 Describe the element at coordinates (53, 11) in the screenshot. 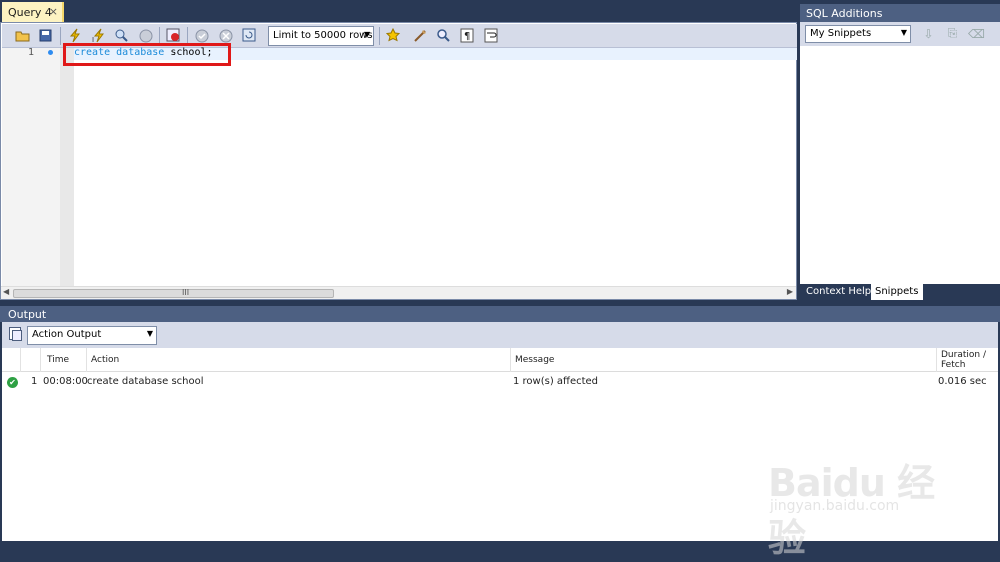

I see `close-icon: ×` at that location.